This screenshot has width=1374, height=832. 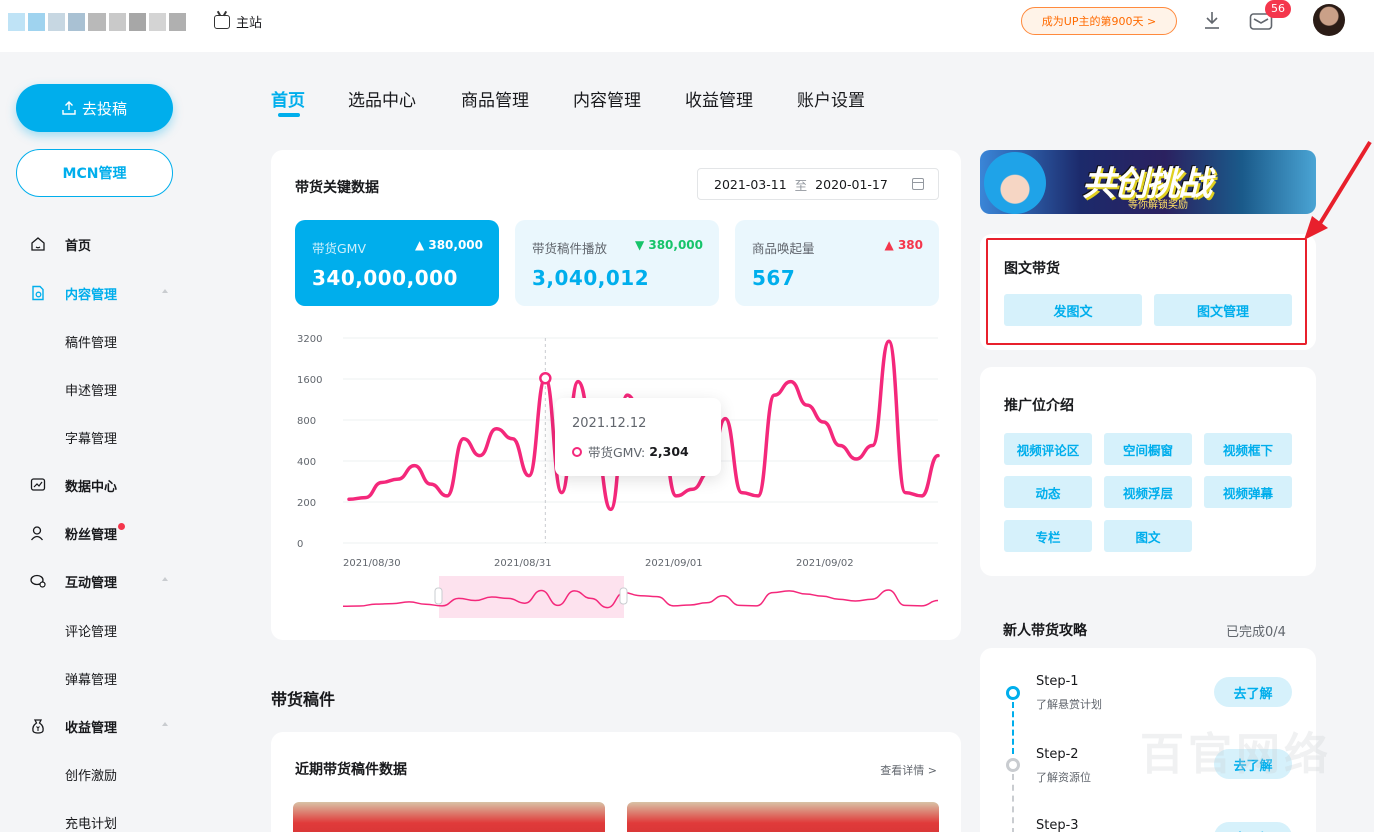 What do you see at coordinates (607, 98) in the screenshot?
I see `tab-content-management: 内容管理` at bounding box center [607, 98].